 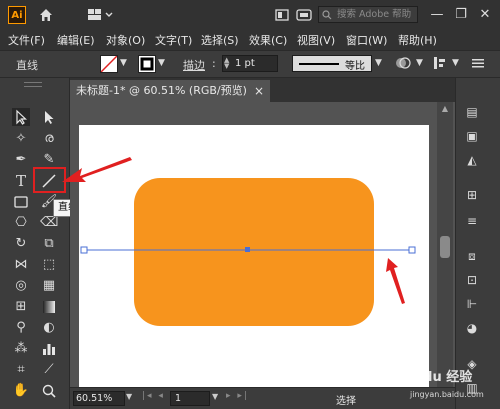 What do you see at coordinates (472, 112) in the screenshot?
I see `properties-panel-icon: ▤` at bounding box center [472, 112].